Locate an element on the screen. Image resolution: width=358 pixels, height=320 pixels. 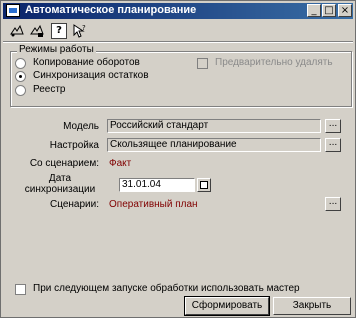
toolbar-separator is located at coordinates (178, 42).